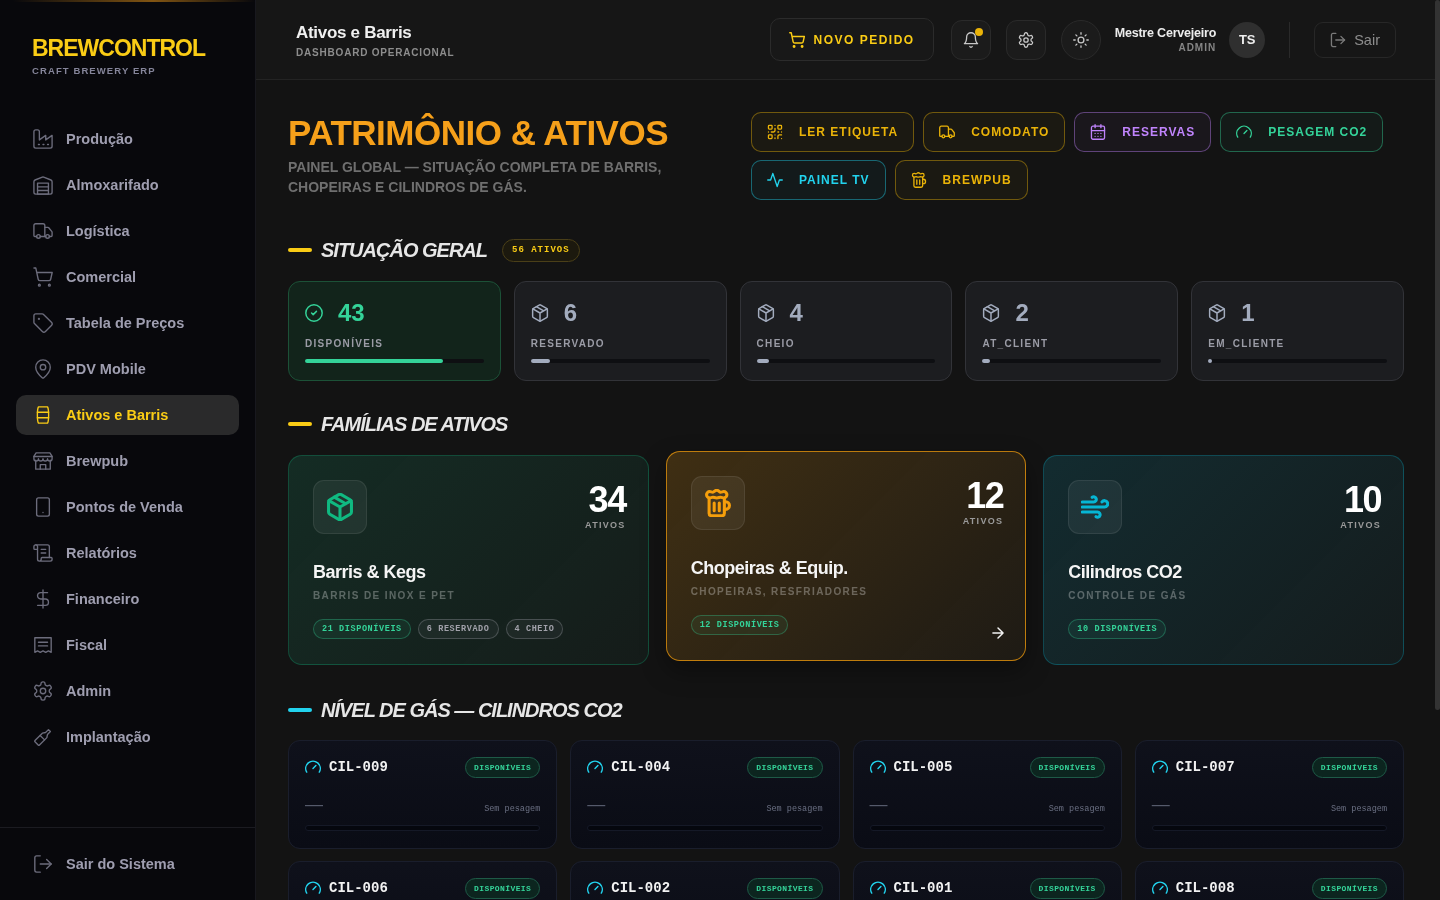  What do you see at coordinates (43, 553) in the screenshot?
I see `scroll-icon` at bounding box center [43, 553].